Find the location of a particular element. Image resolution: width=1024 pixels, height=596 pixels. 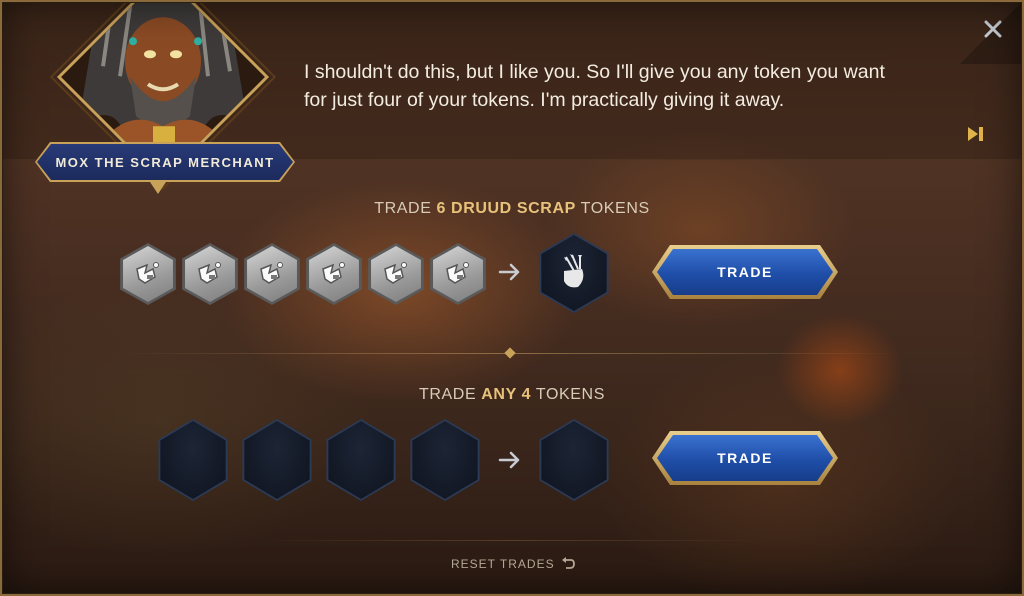

trade-1-title: TRADE 6 DRUUD SCRAP TOKENS is located at coordinates (512, 209).